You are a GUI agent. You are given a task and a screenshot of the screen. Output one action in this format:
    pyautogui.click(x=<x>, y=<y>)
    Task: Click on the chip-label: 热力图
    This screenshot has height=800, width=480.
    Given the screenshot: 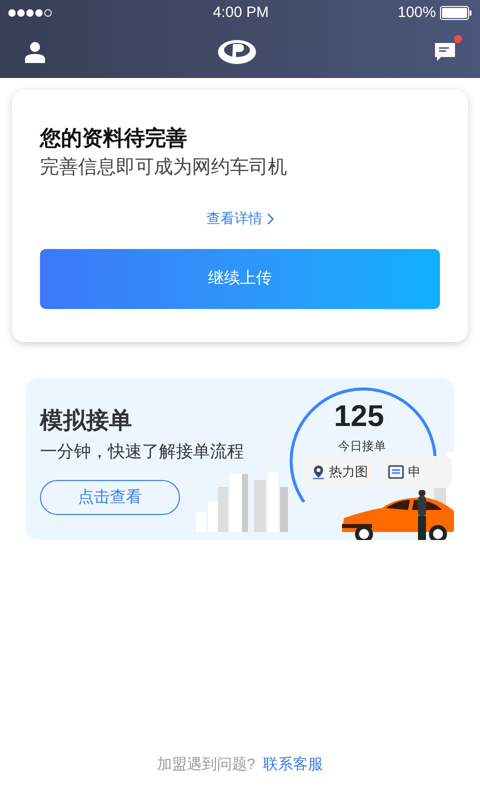 What is the action you would take?
    pyautogui.click(x=348, y=472)
    